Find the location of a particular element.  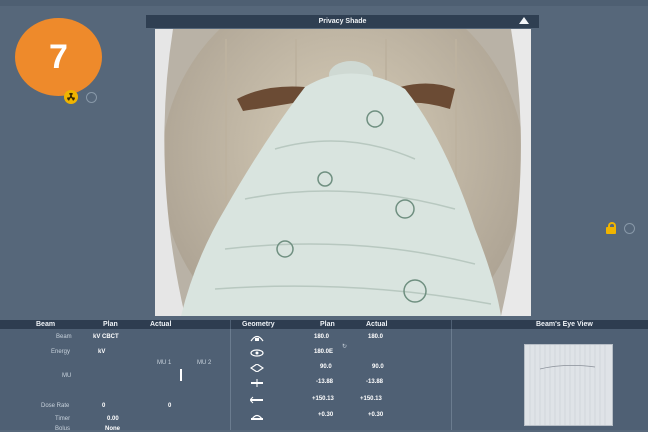

timer-plan-value: 0.00 is located at coordinates (113, 419).